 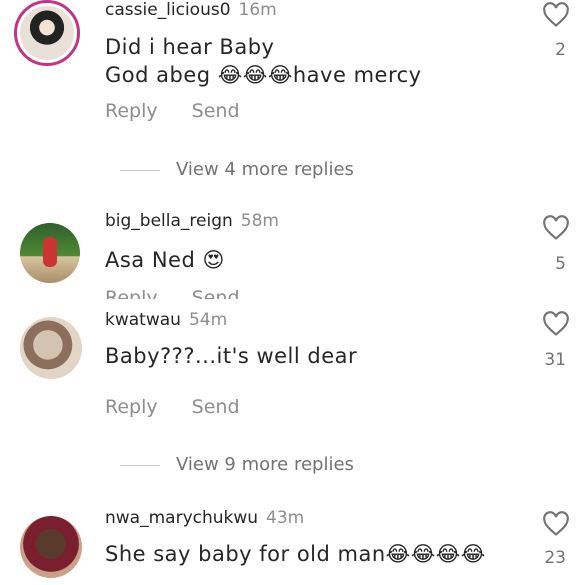 I want to click on comment-username: nwa_marychukwu 43m, so click(x=204, y=518).